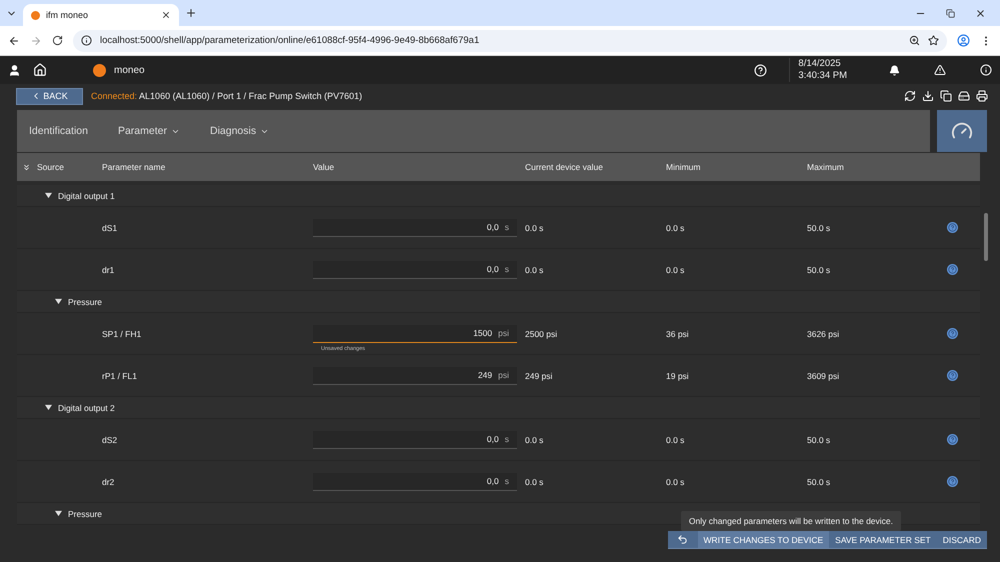  What do you see at coordinates (134, 167) in the screenshot?
I see `column-header: Parameter name` at bounding box center [134, 167].